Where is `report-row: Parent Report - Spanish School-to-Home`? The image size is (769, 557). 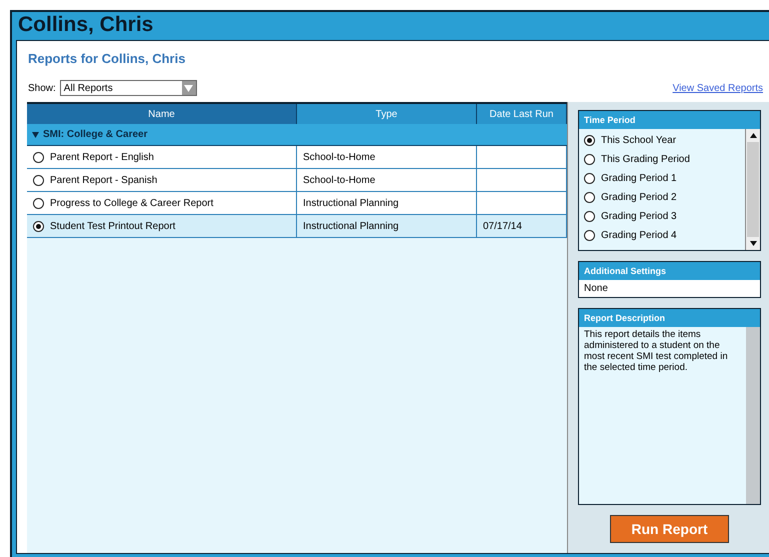
report-row: Parent Report - Spanish School-to-Home is located at coordinates (297, 180).